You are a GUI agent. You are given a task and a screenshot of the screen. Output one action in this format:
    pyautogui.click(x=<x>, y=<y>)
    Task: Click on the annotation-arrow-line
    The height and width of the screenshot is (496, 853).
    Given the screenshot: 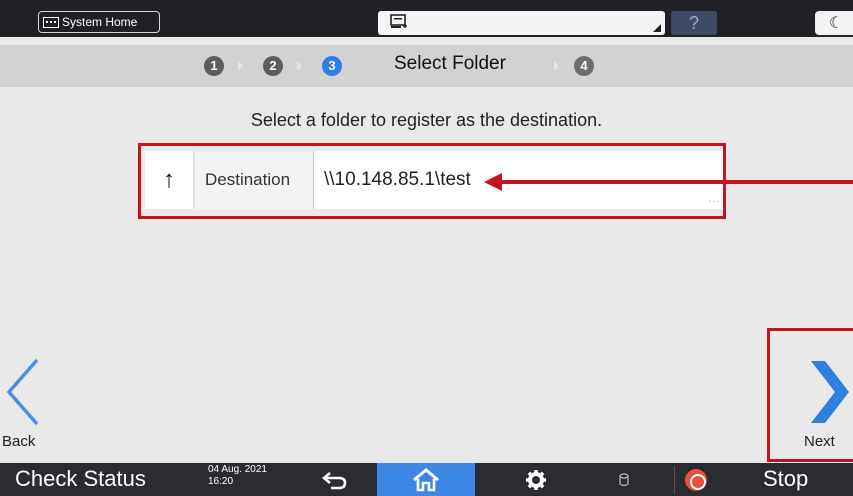 What is the action you would take?
    pyautogui.click(x=676, y=182)
    